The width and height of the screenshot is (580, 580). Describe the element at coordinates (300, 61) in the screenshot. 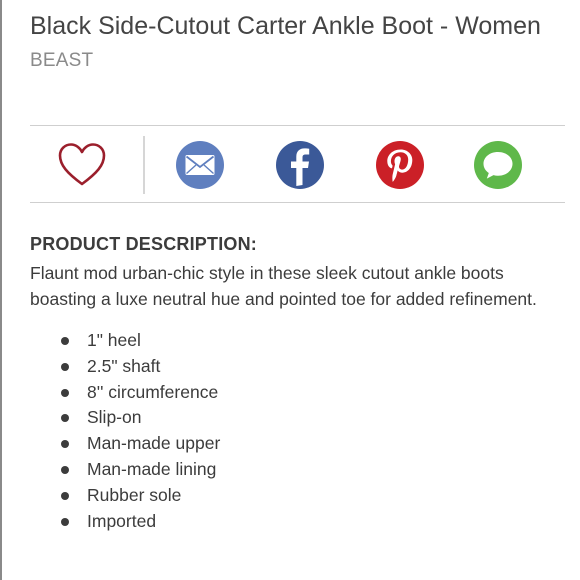

I see `product-brand: BEAST` at that location.